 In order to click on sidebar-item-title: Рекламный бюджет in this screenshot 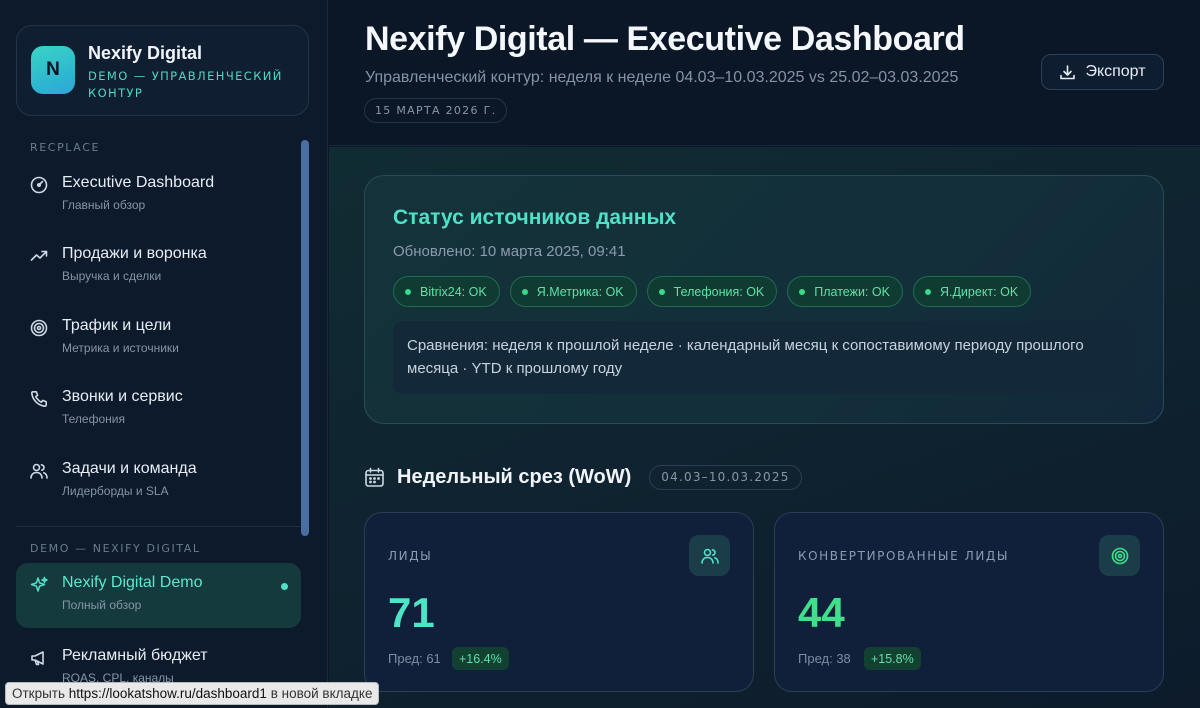, I will do `click(135, 655)`.